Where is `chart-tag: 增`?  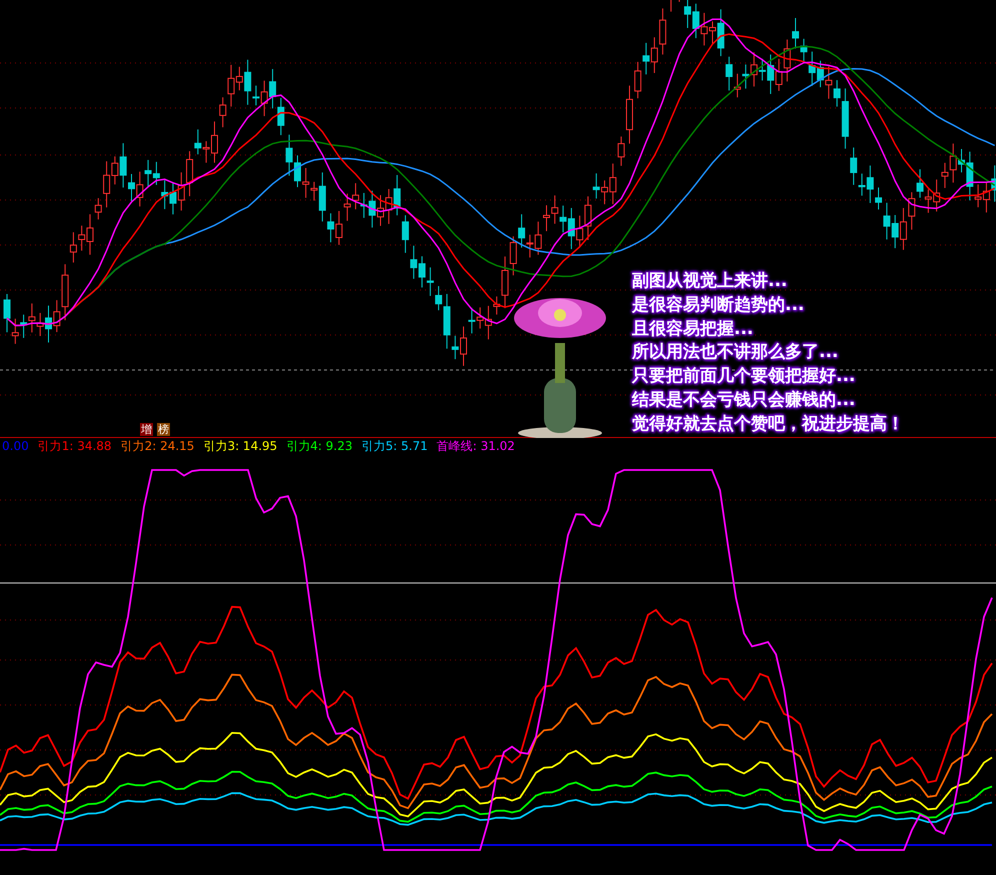 chart-tag: 增 is located at coordinates (146, 429).